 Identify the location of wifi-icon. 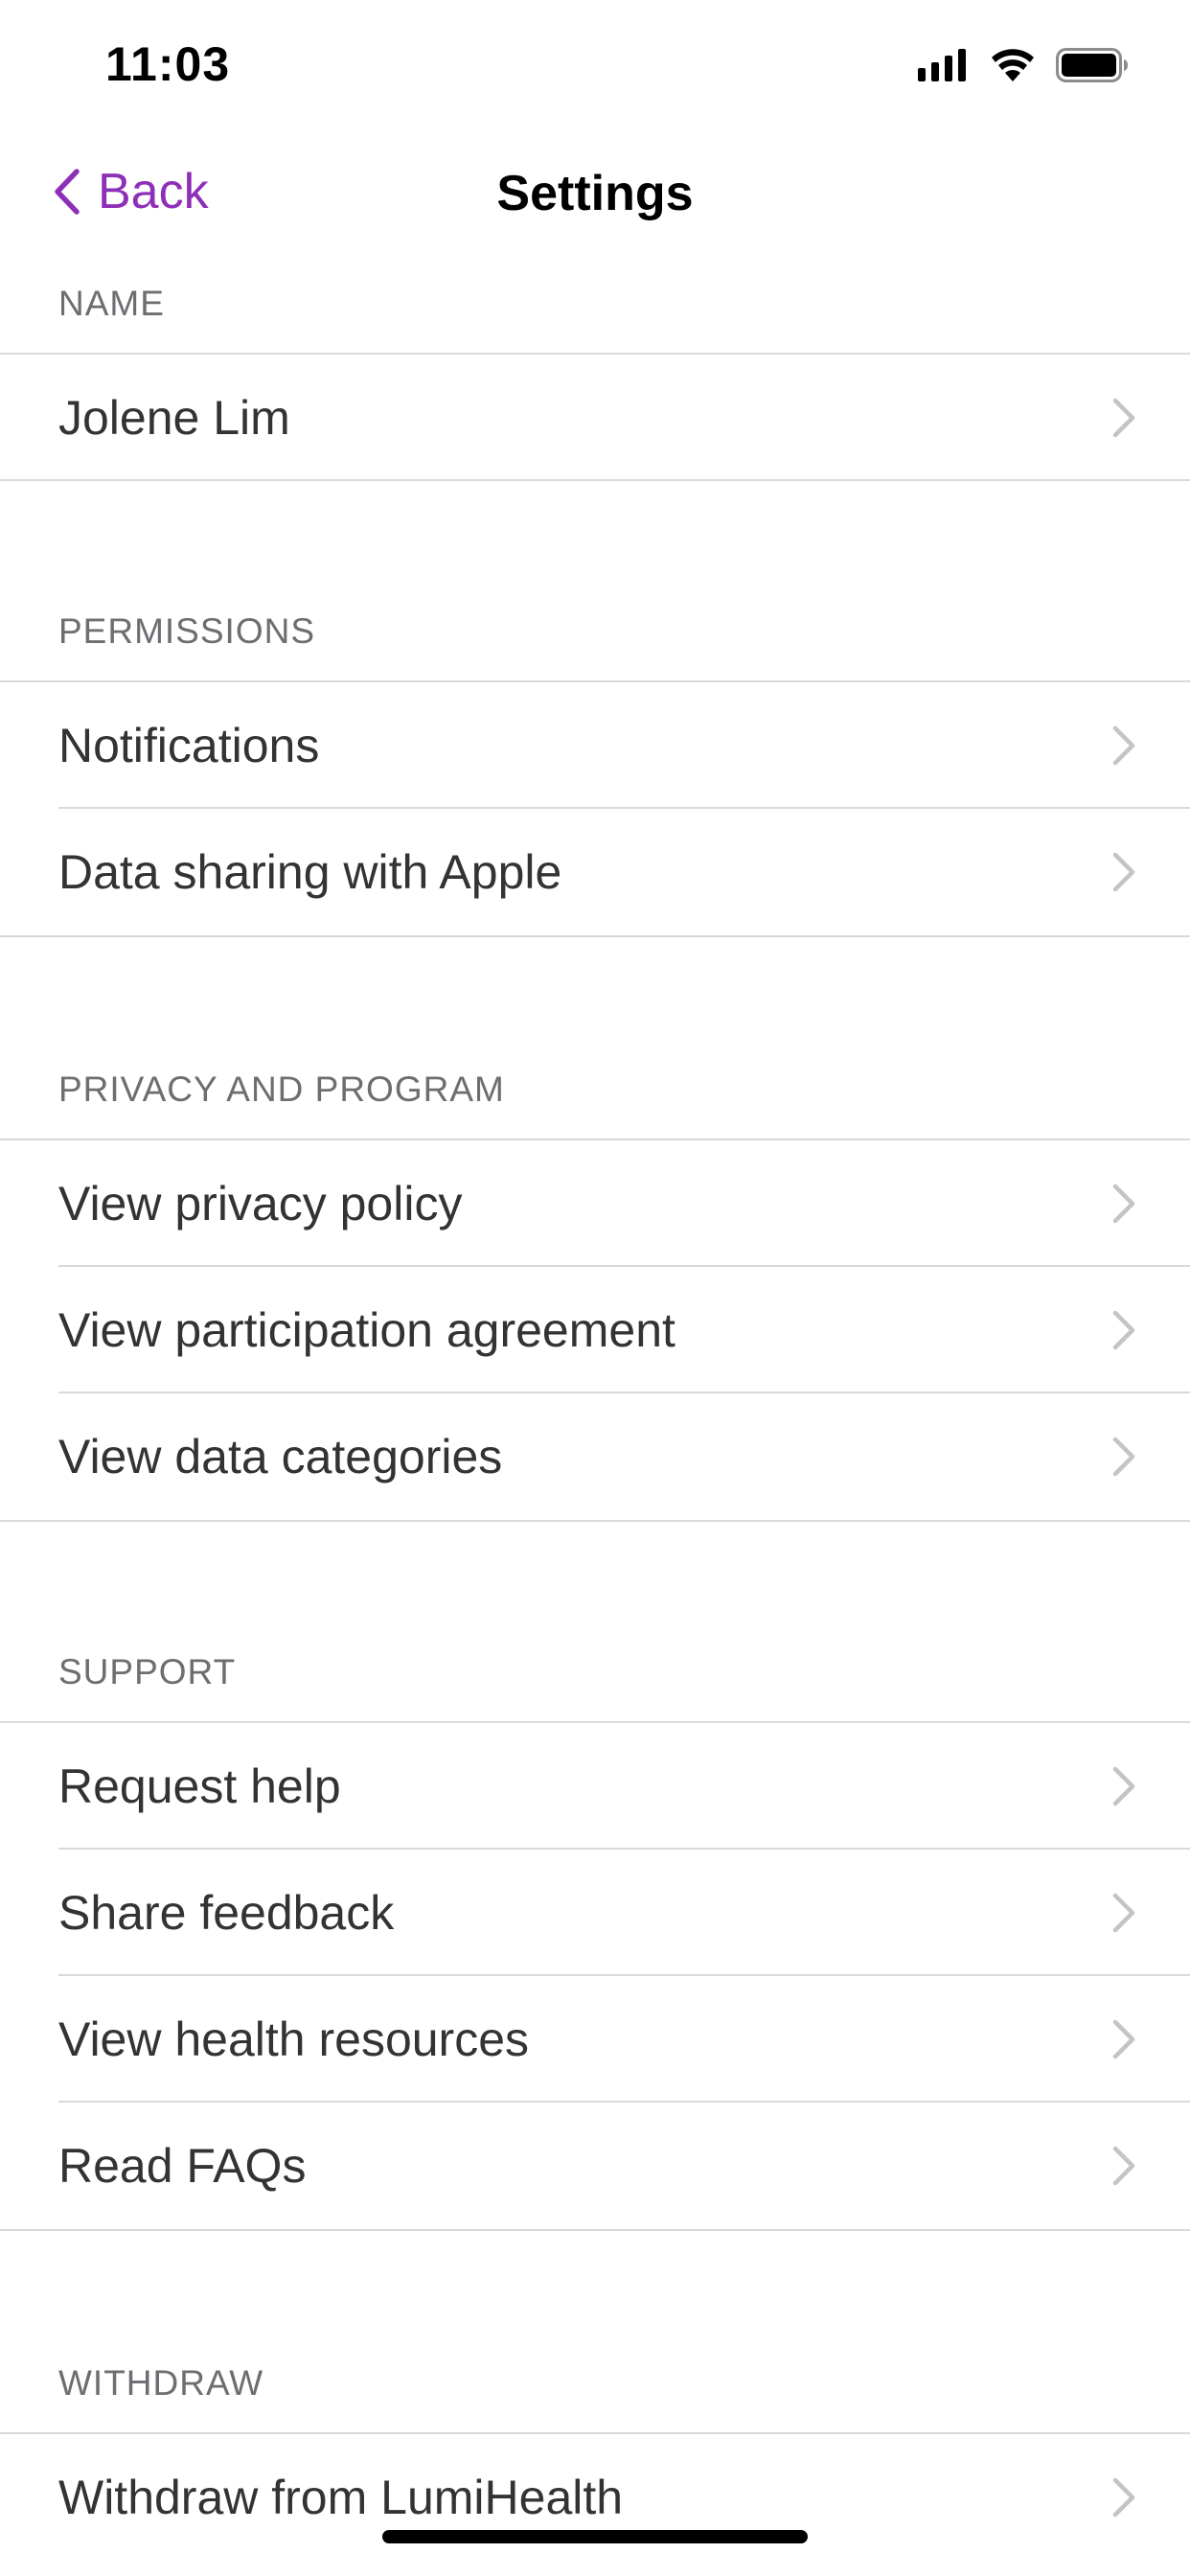
(1013, 65).